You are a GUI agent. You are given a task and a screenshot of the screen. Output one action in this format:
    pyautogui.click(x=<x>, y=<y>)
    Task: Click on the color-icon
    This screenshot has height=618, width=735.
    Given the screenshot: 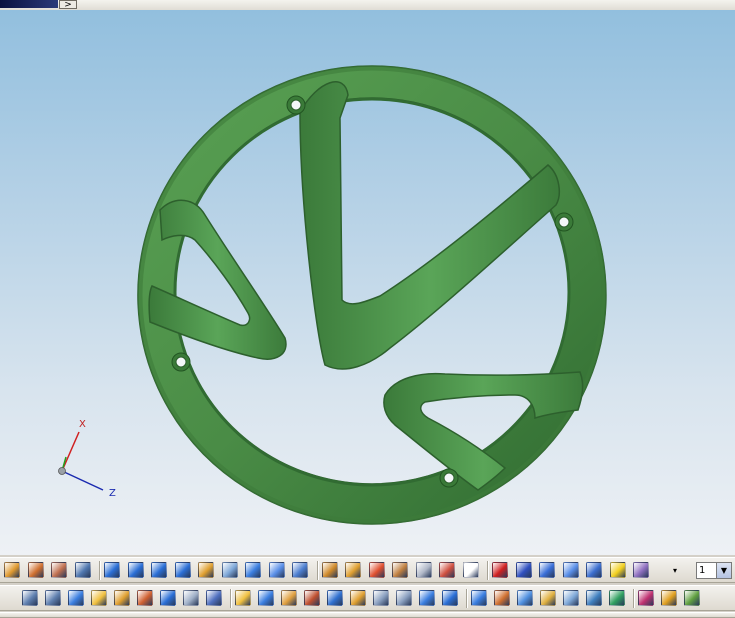 What is the action you would take?
    pyautogui.click(x=669, y=598)
    